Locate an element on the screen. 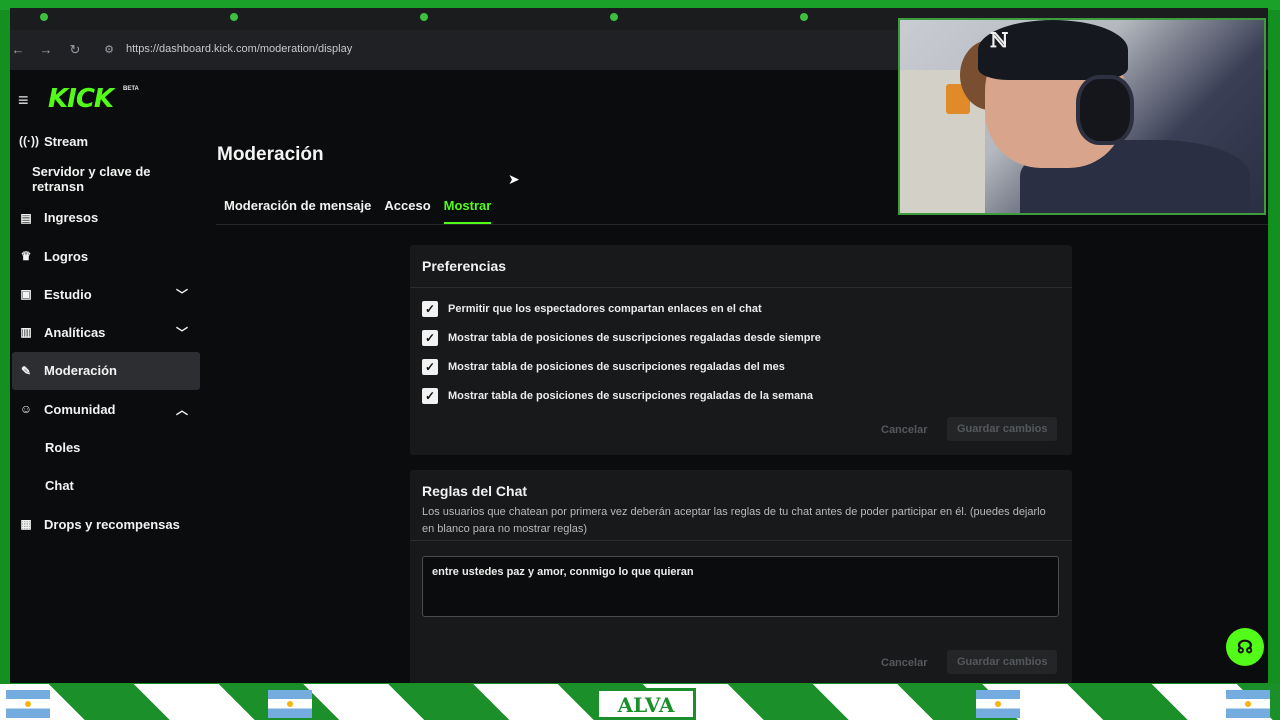  alva-logo: ALVA is located at coordinates (646, 704).